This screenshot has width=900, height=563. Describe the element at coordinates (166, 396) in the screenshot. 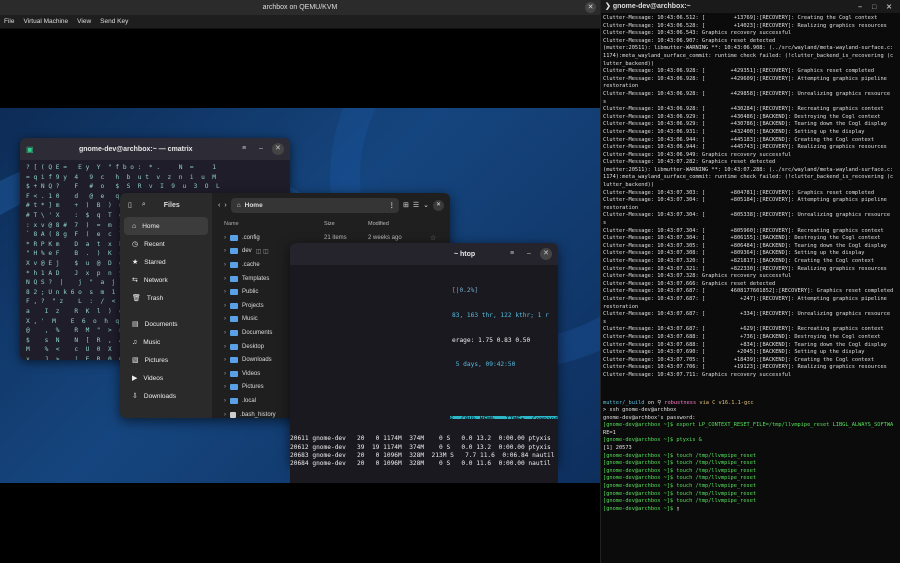

I see `sidebar-item-downloads: ⇩ Downloads` at that location.